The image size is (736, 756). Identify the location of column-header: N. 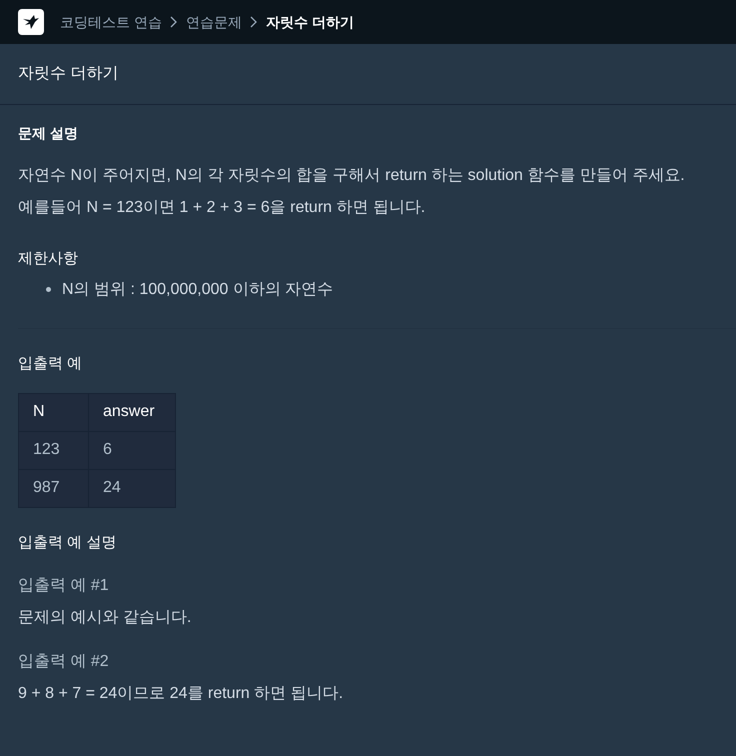
(53, 412).